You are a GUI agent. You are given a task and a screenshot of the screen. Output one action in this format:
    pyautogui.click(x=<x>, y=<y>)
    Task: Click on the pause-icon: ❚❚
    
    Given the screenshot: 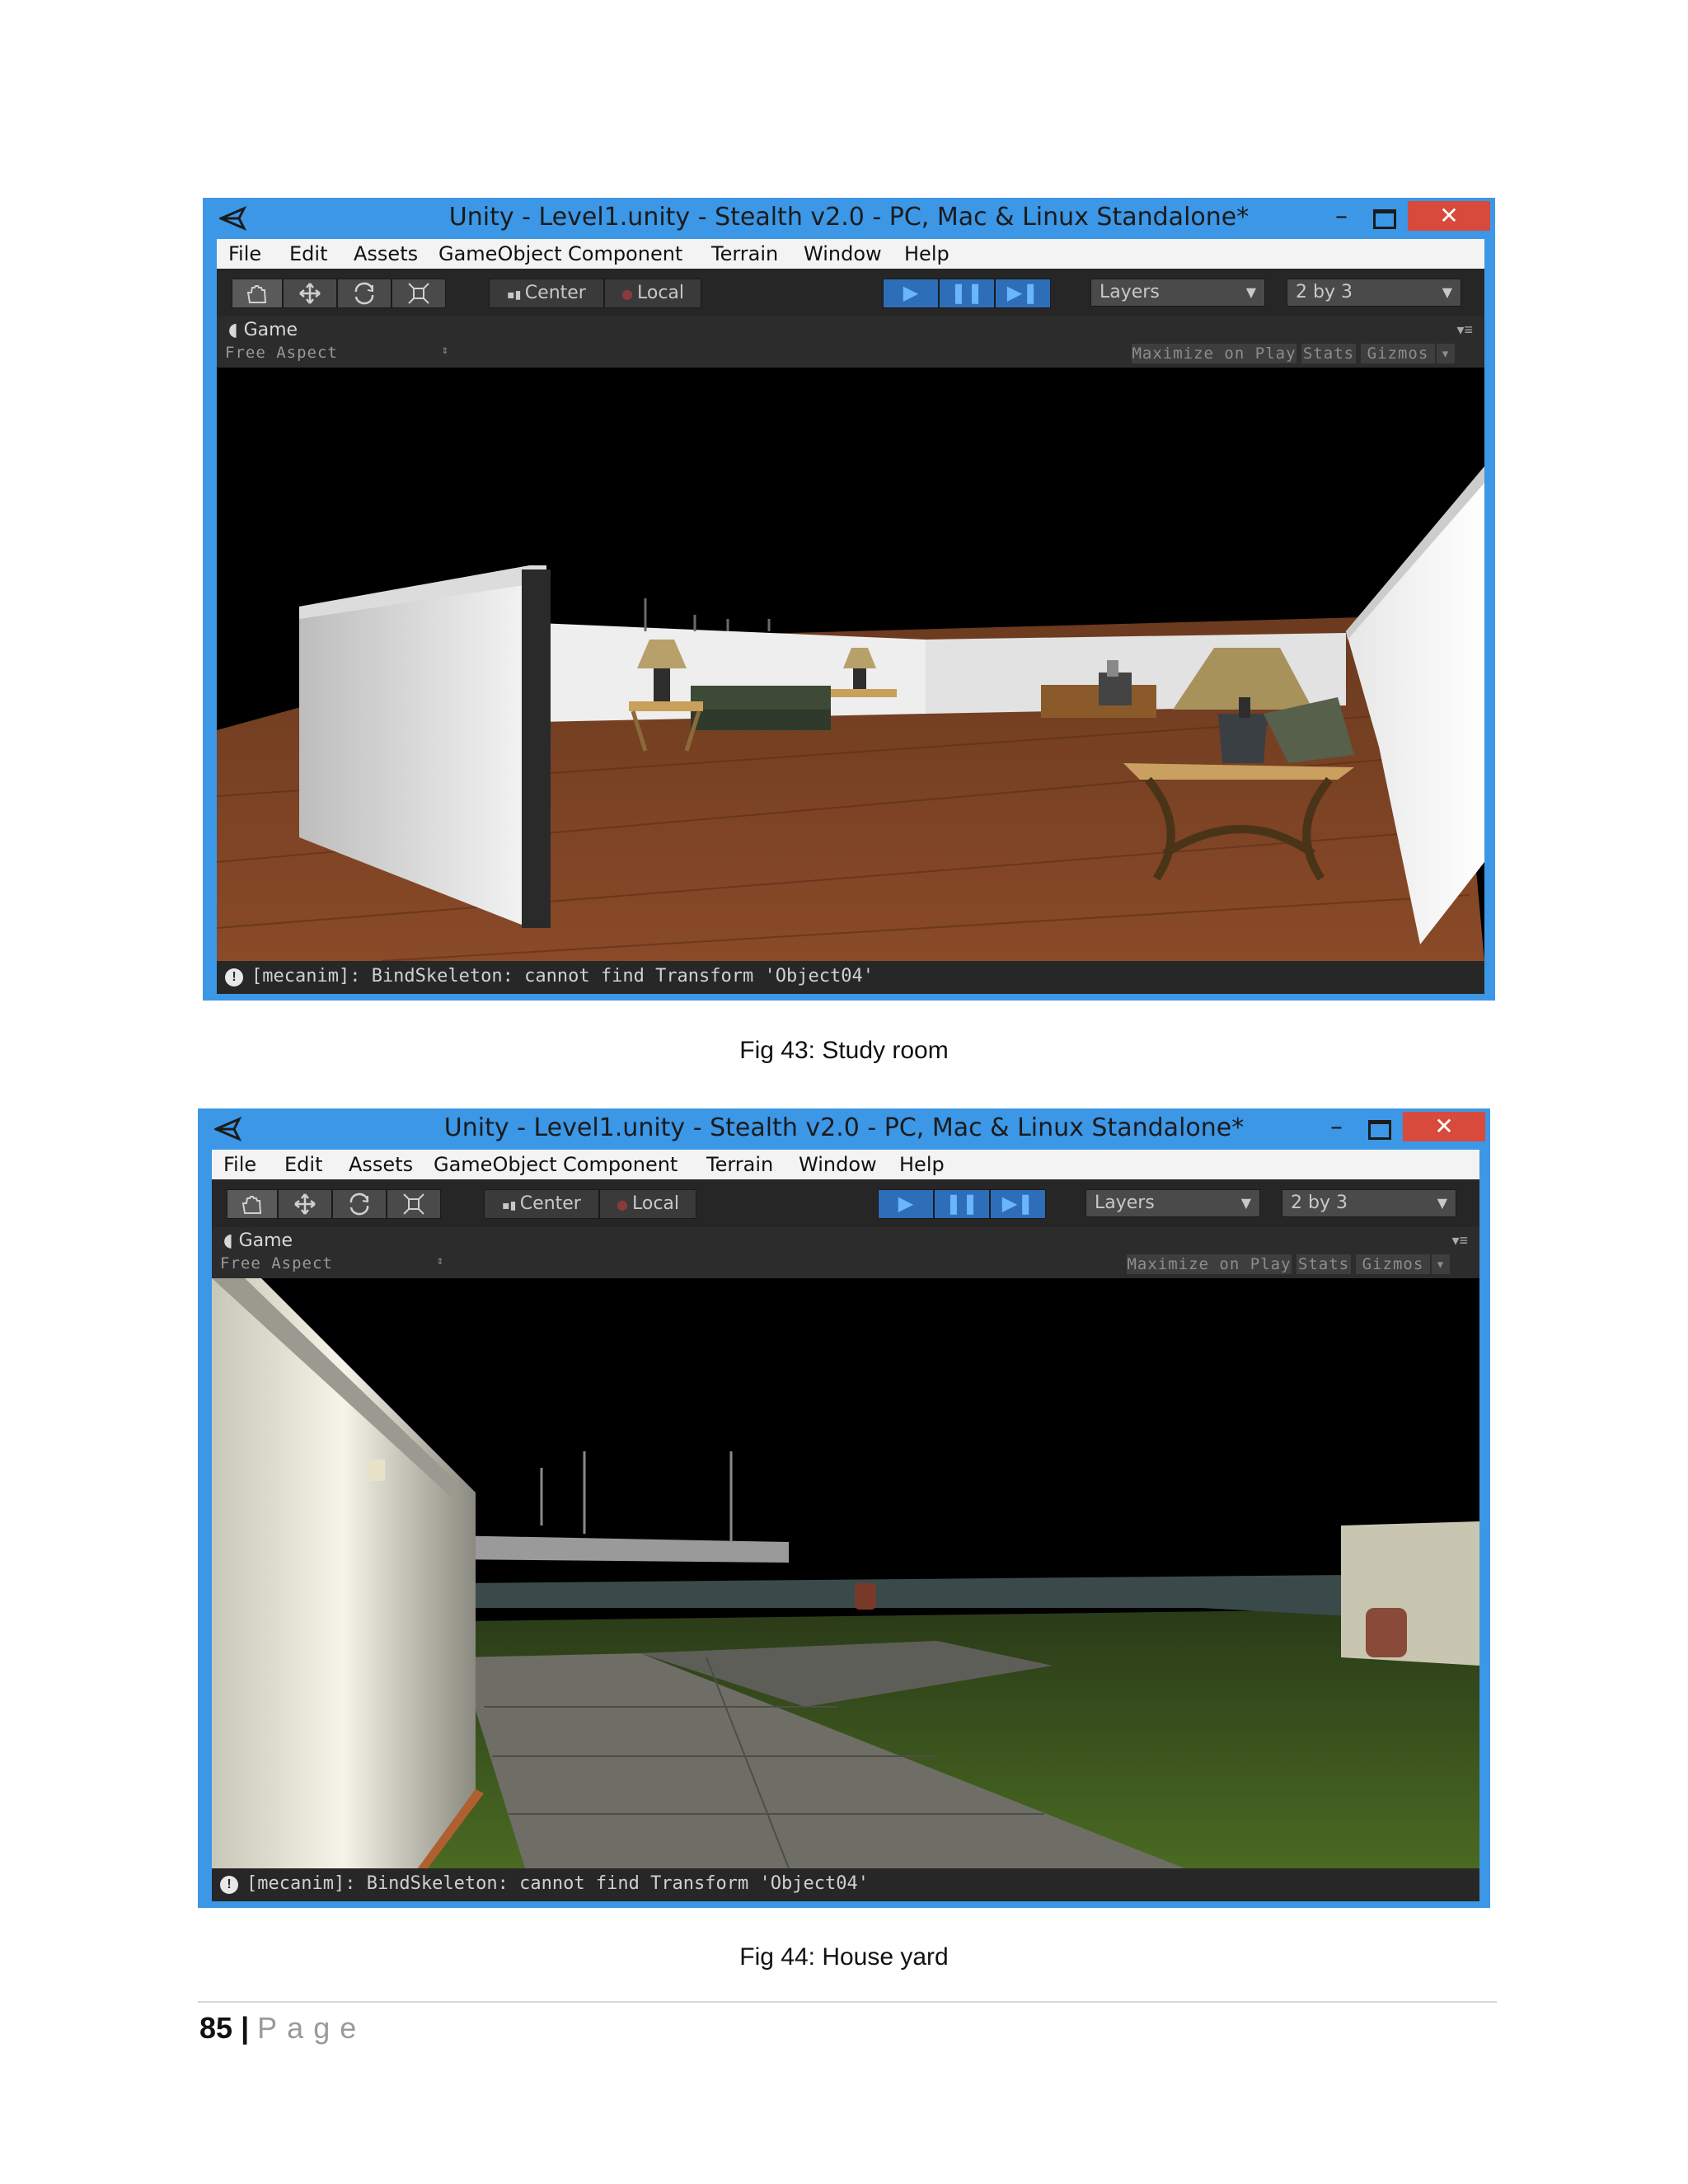 What is the action you would take?
    pyautogui.click(x=962, y=1204)
    